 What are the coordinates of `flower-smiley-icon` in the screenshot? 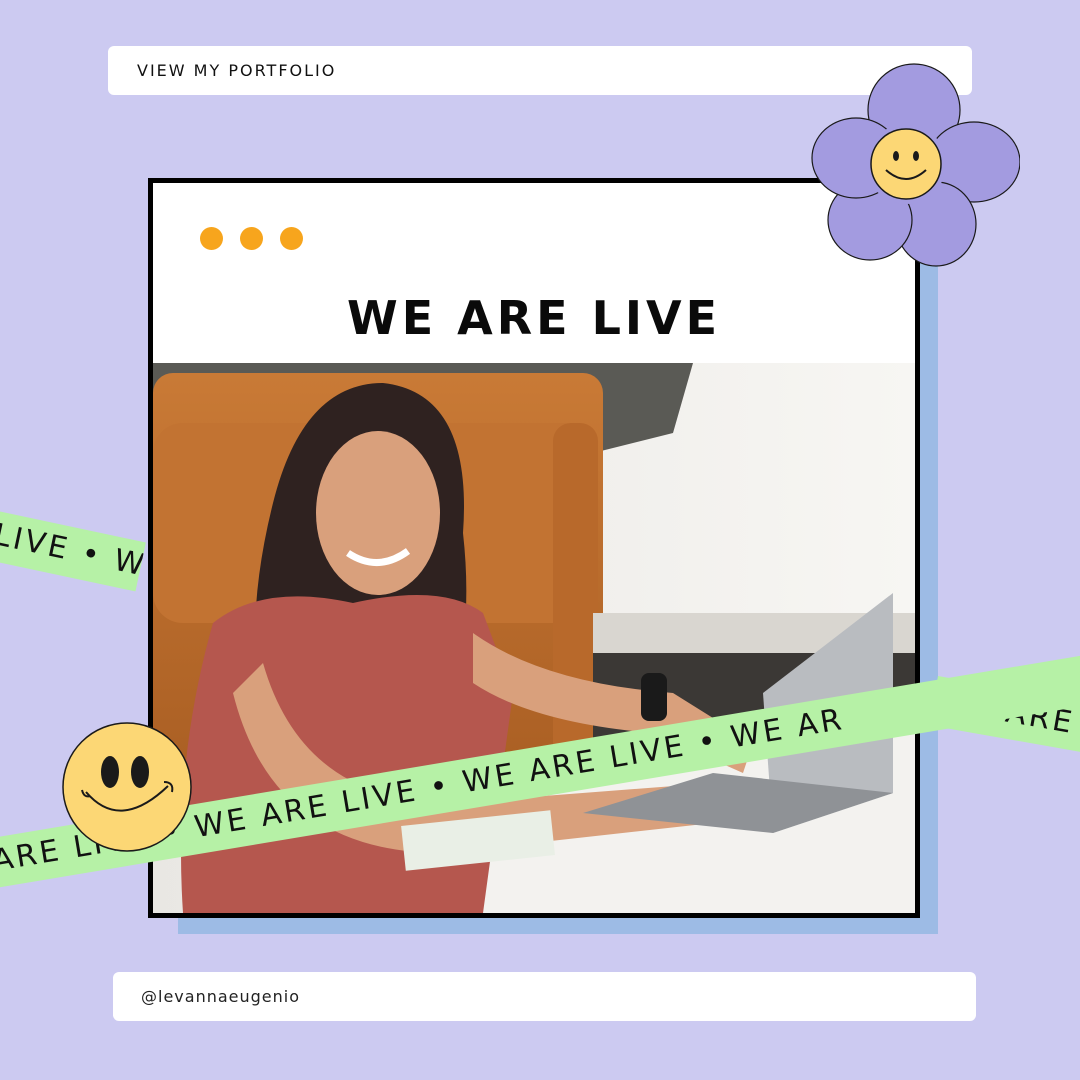 It's located at (915, 165).